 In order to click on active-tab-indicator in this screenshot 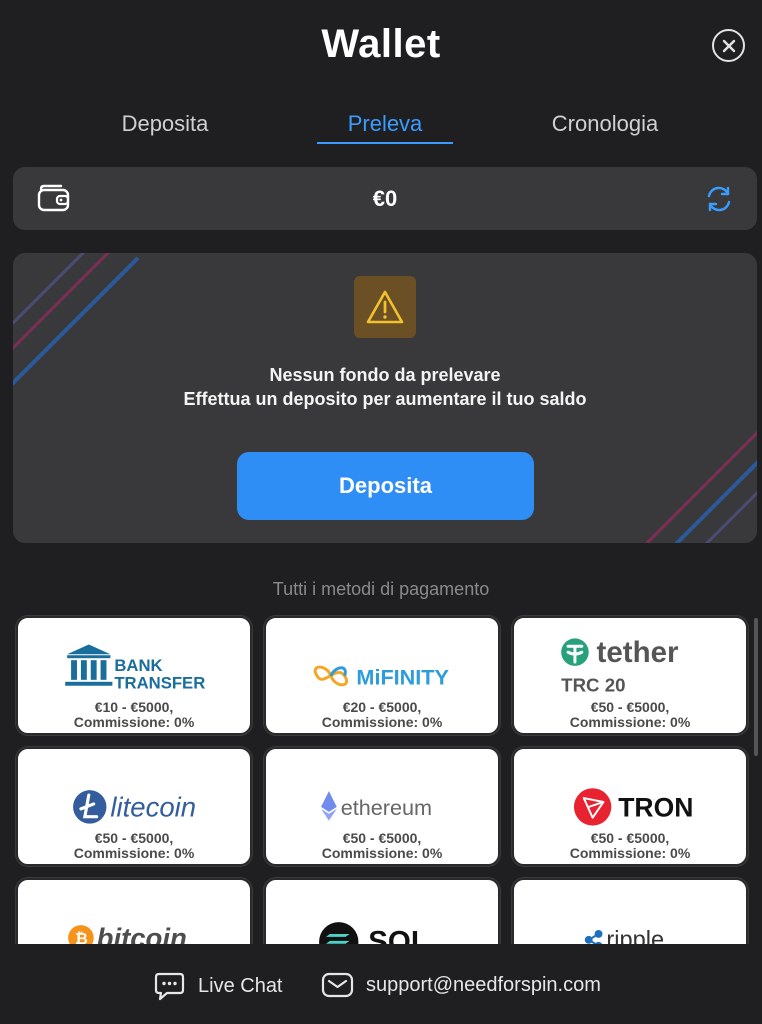, I will do `click(385, 143)`.